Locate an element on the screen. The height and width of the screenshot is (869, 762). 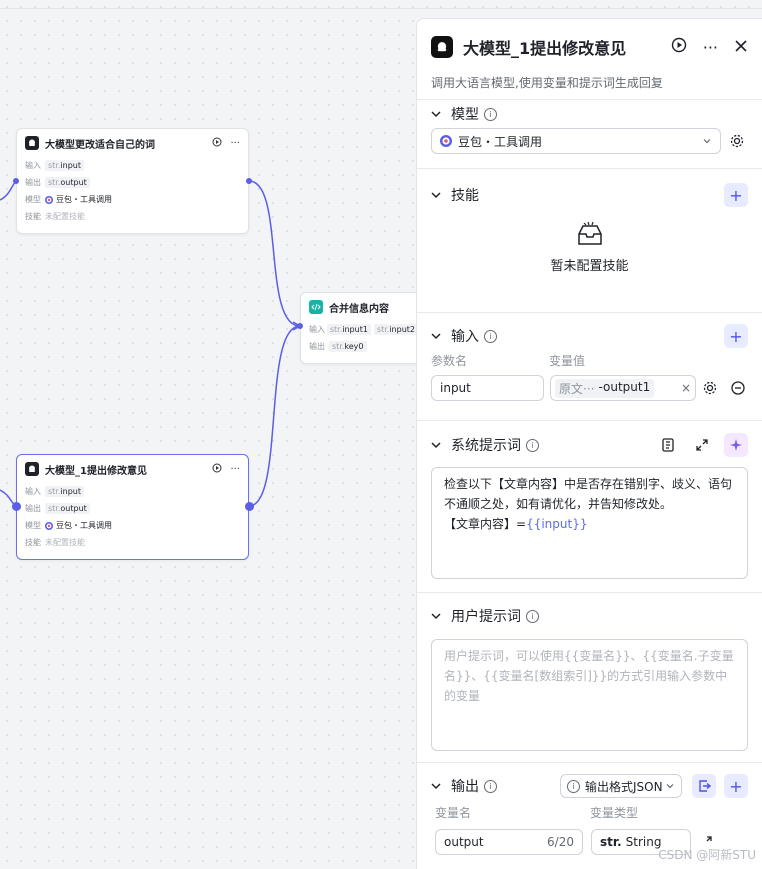
var-type-header: 变量类型 is located at coordinates (614, 812).